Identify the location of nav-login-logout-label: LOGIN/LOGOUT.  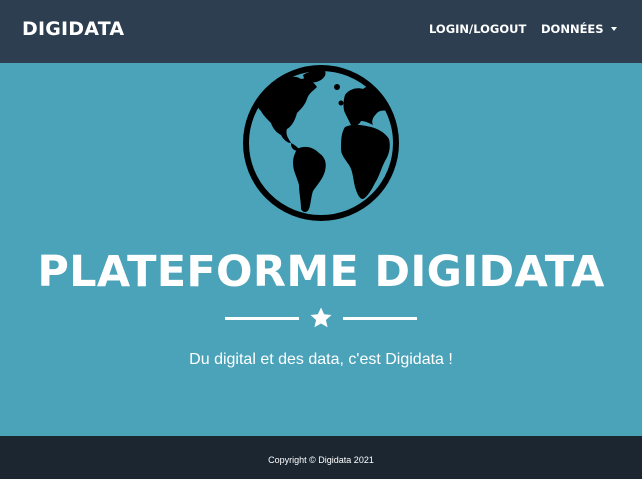
(478, 29).